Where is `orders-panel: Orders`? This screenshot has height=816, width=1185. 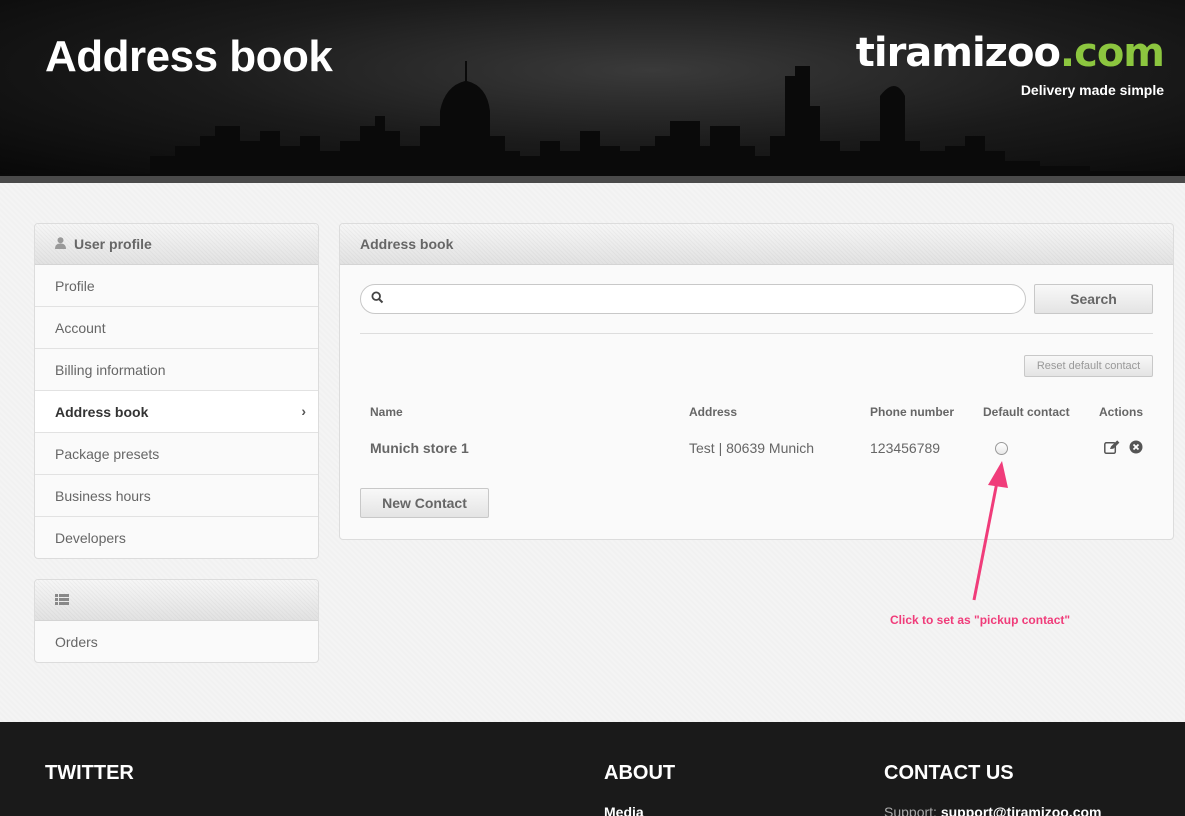 orders-panel: Orders is located at coordinates (176, 621).